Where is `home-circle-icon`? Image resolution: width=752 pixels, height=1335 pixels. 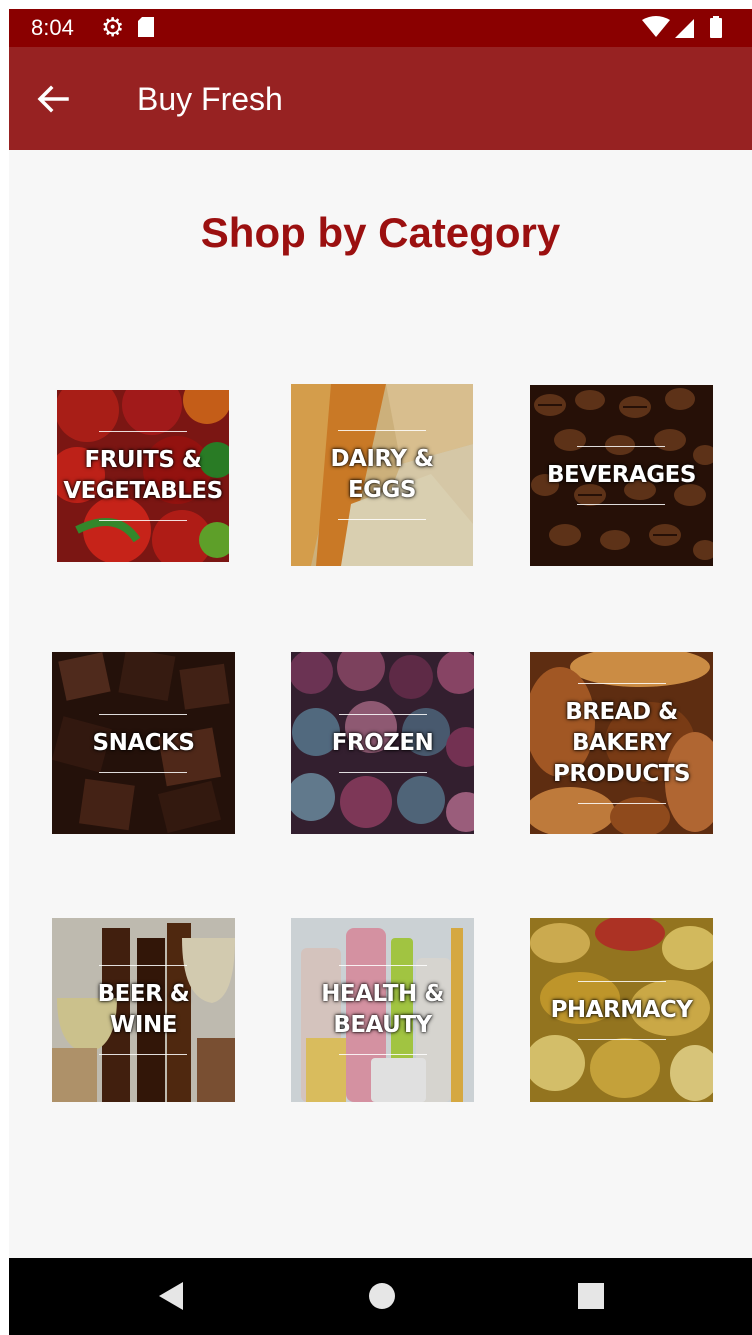
home-circle-icon is located at coordinates (382, 1296).